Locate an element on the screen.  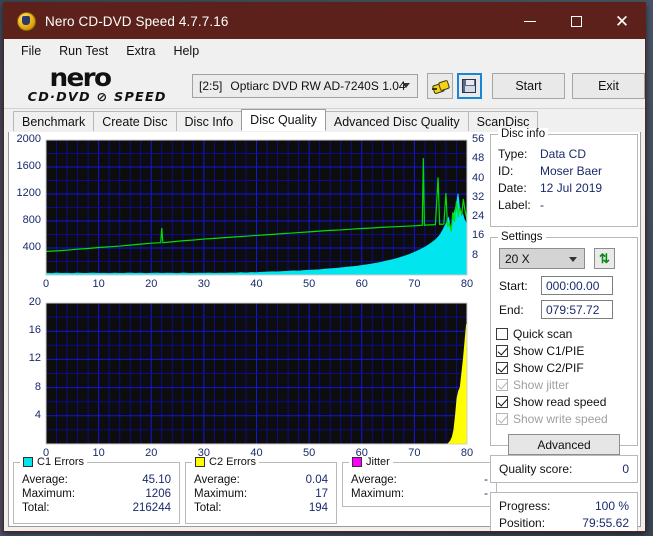
checkbox-show-read-speed: Show read speed is located at coordinates (564, 401).